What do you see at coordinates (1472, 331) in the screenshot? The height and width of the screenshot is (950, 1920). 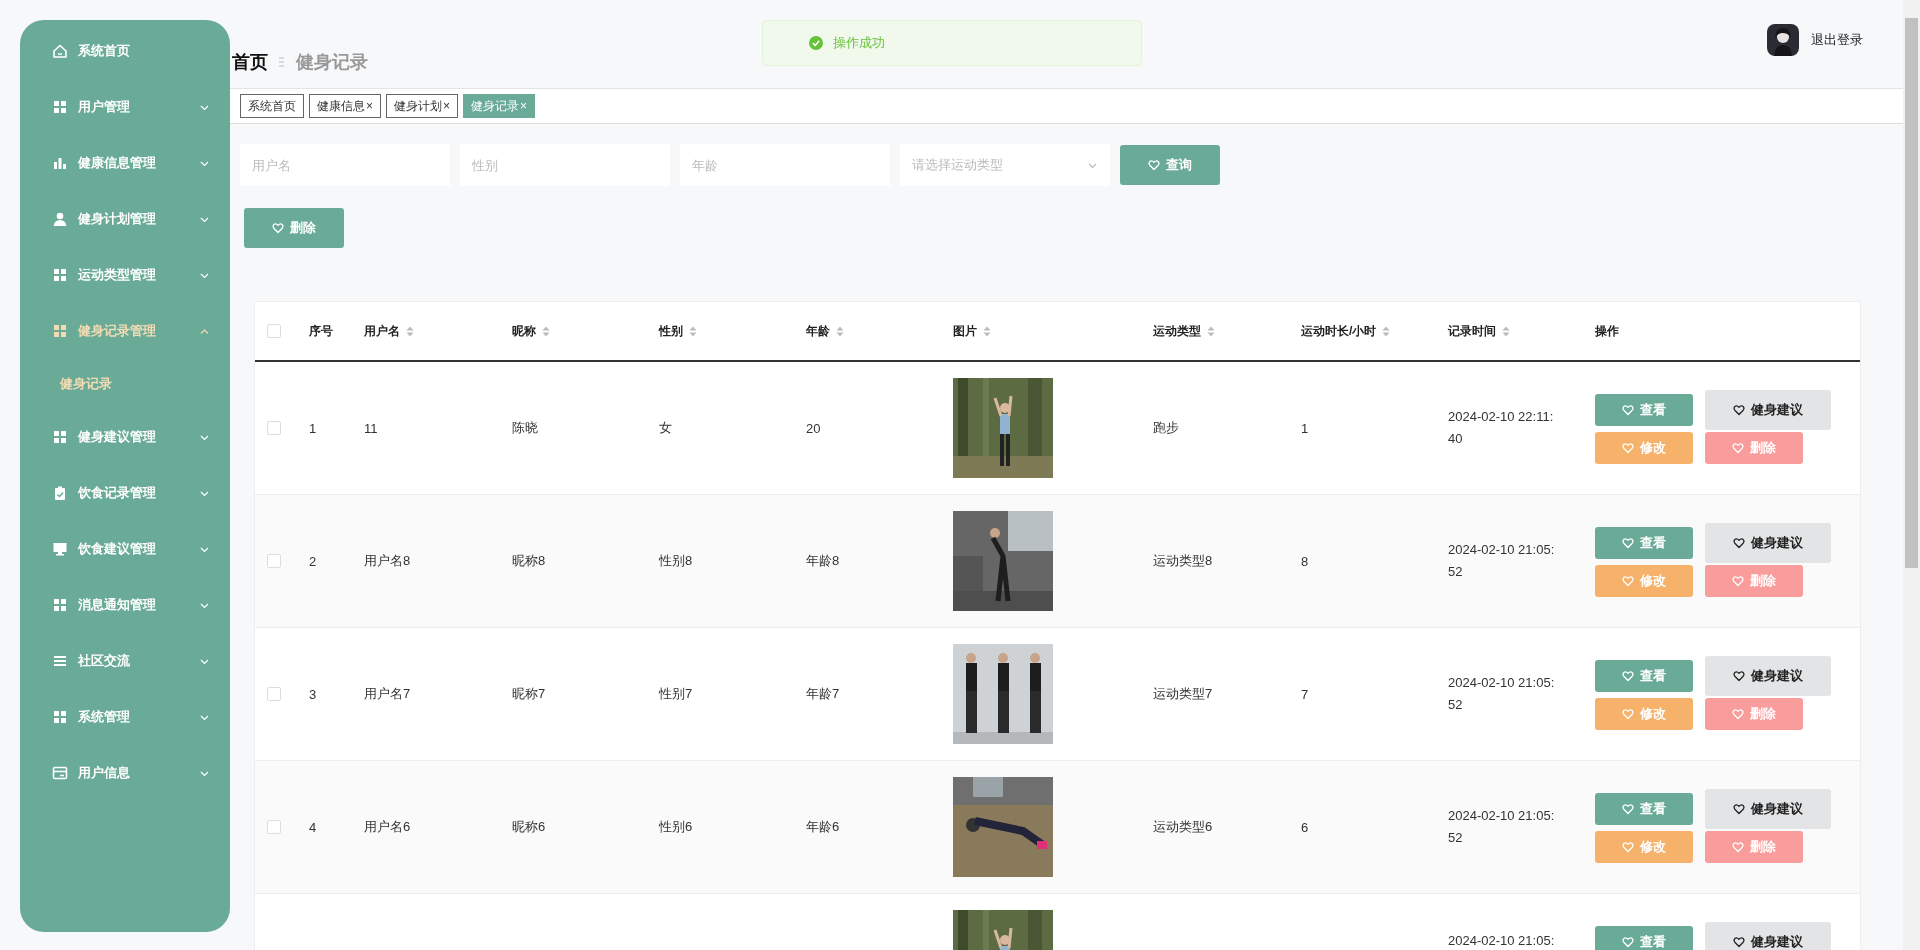 I see `column-header: 记录时间` at bounding box center [1472, 331].